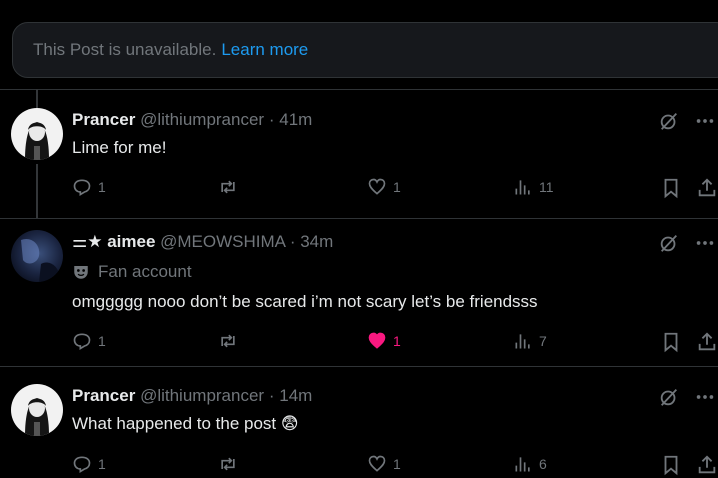 This screenshot has height=478, width=718. Describe the element at coordinates (222, 241) in the screenshot. I see `user-handle: @MEOWSHIMA` at that location.